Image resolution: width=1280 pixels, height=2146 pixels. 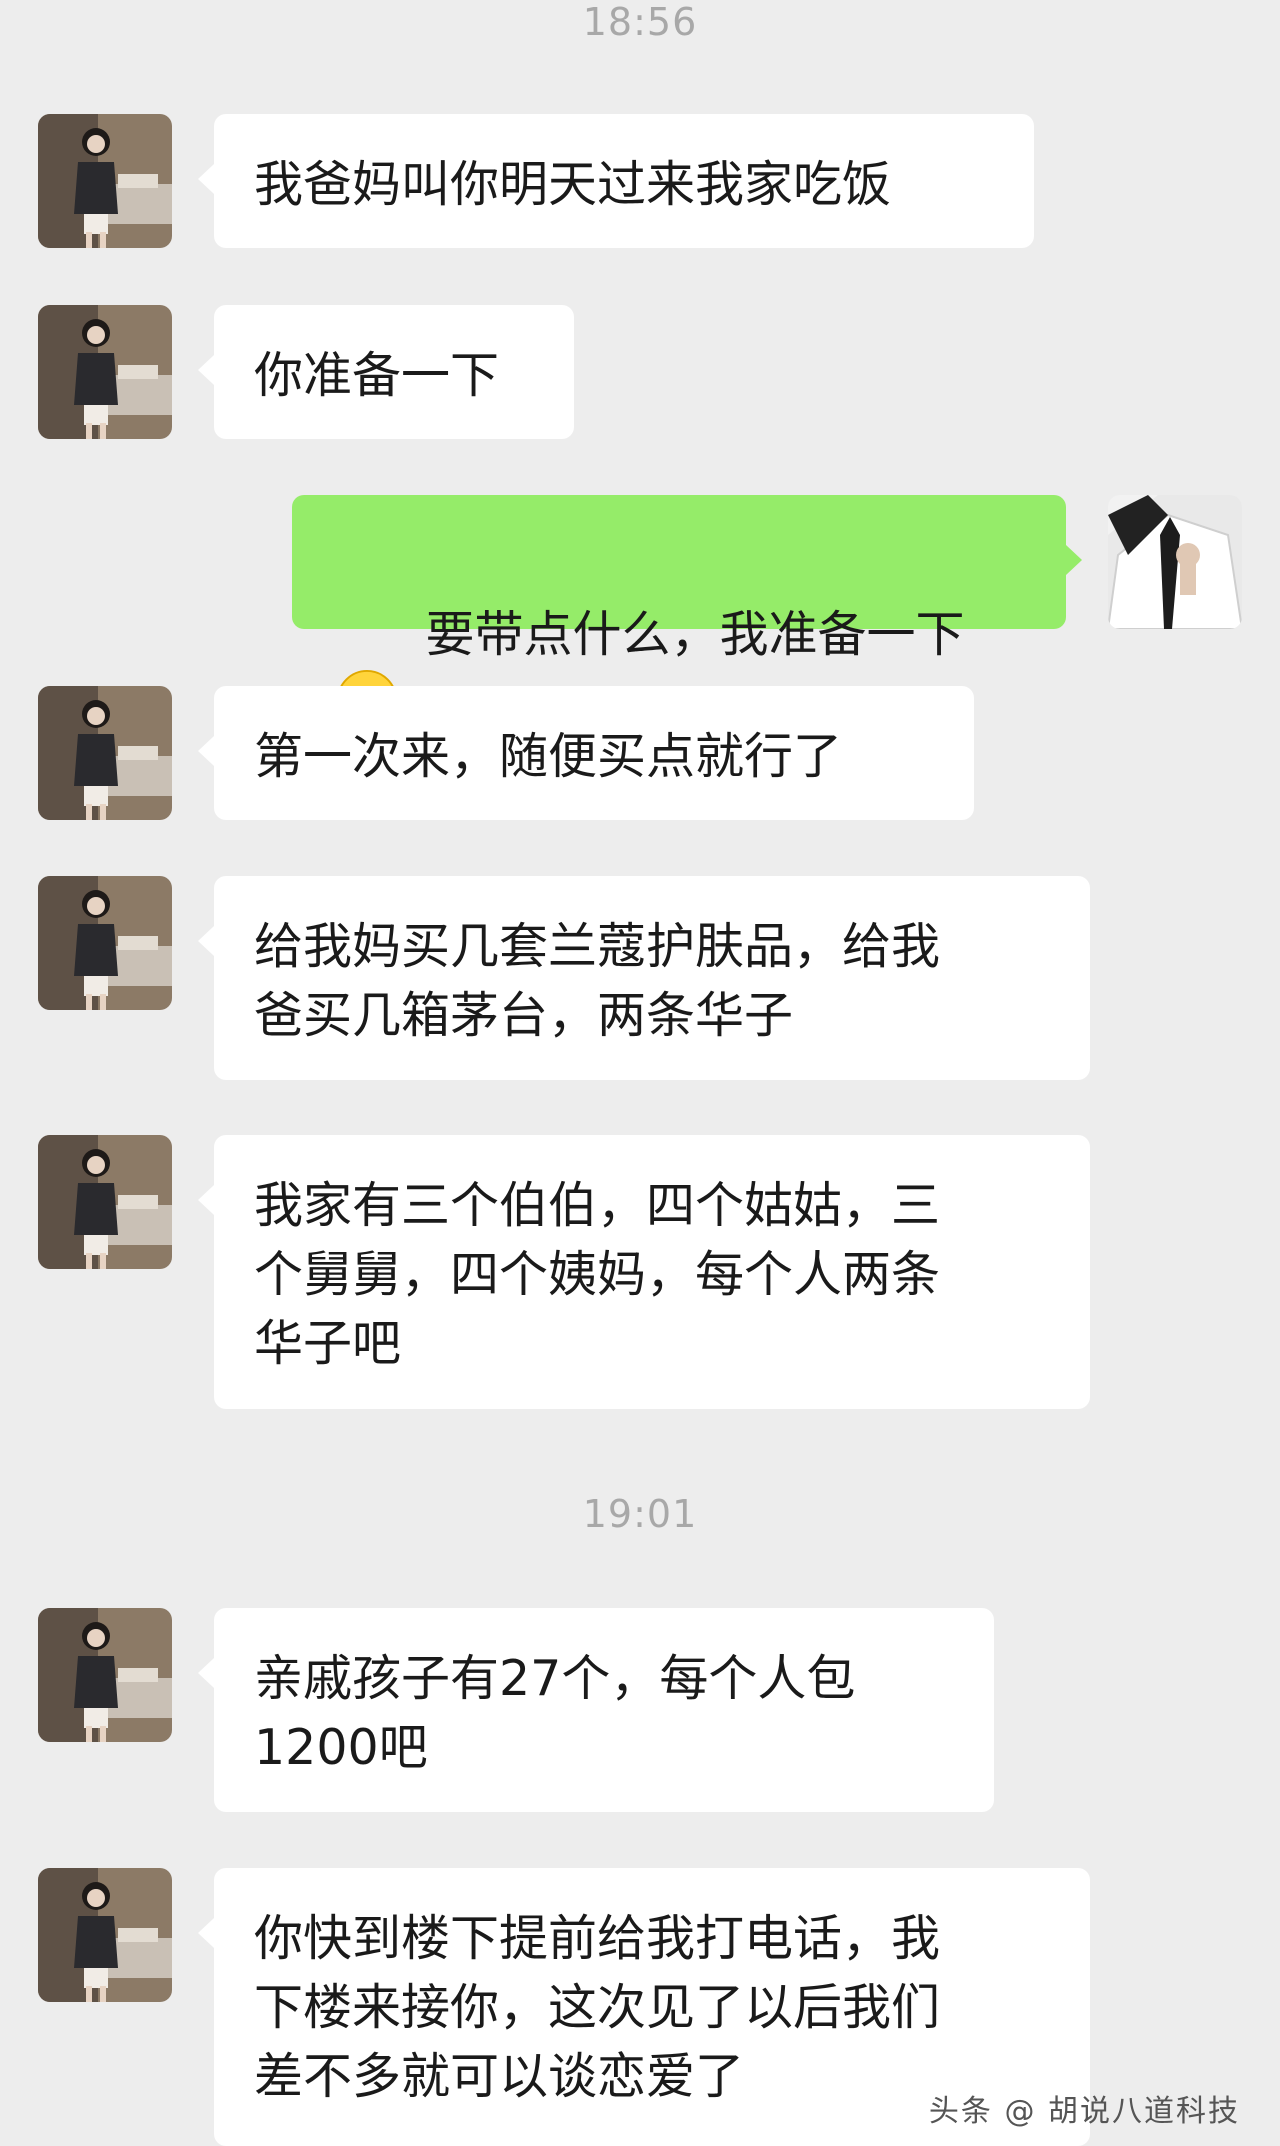 I want to click on man-avatar-icon, so click(x=1175, y=562).